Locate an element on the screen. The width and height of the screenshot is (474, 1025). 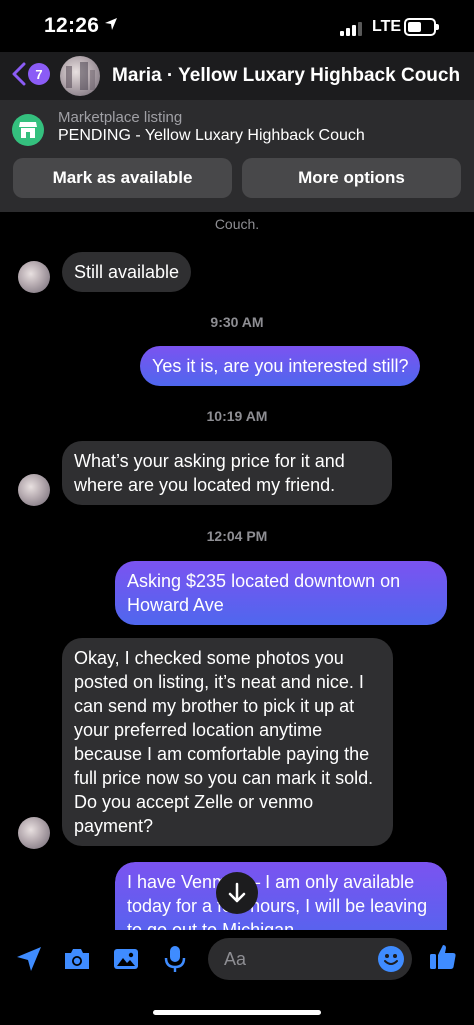
network-type: LTE is located at coordinates (387, 26).